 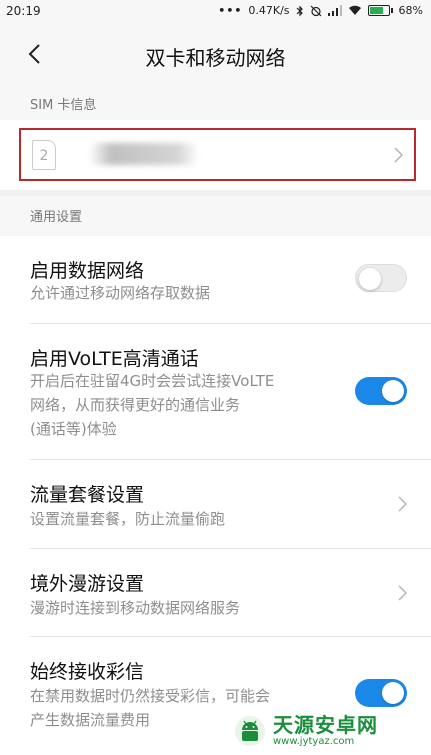 I want to click on volte-subtitle-line3: (通话等)体验, so click(x=73, y=429).